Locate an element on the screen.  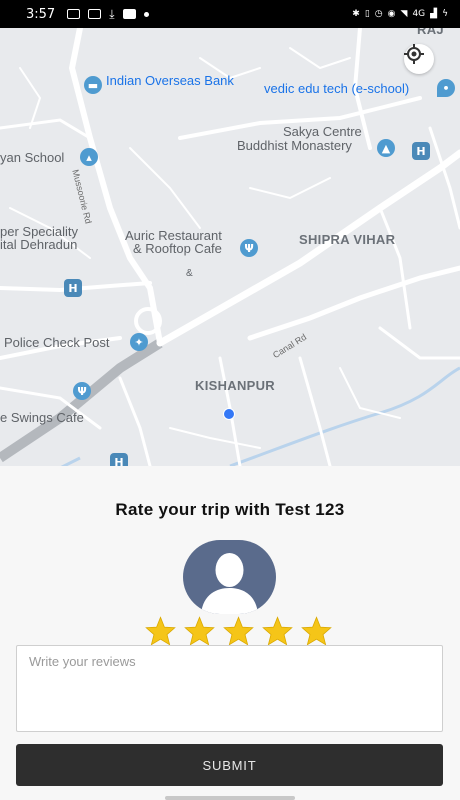
school-icon: ▴ is located at coordinates (89, 157).